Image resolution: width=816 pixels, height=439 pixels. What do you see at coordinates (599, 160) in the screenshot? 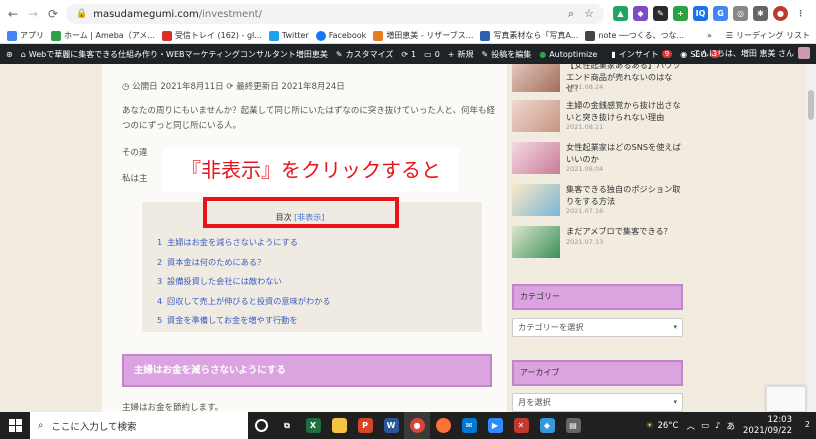
I see `recent-post: 女性起業家はどのSNSを使えばいいのか 2021.08.04` at bounding box center [599, 160].